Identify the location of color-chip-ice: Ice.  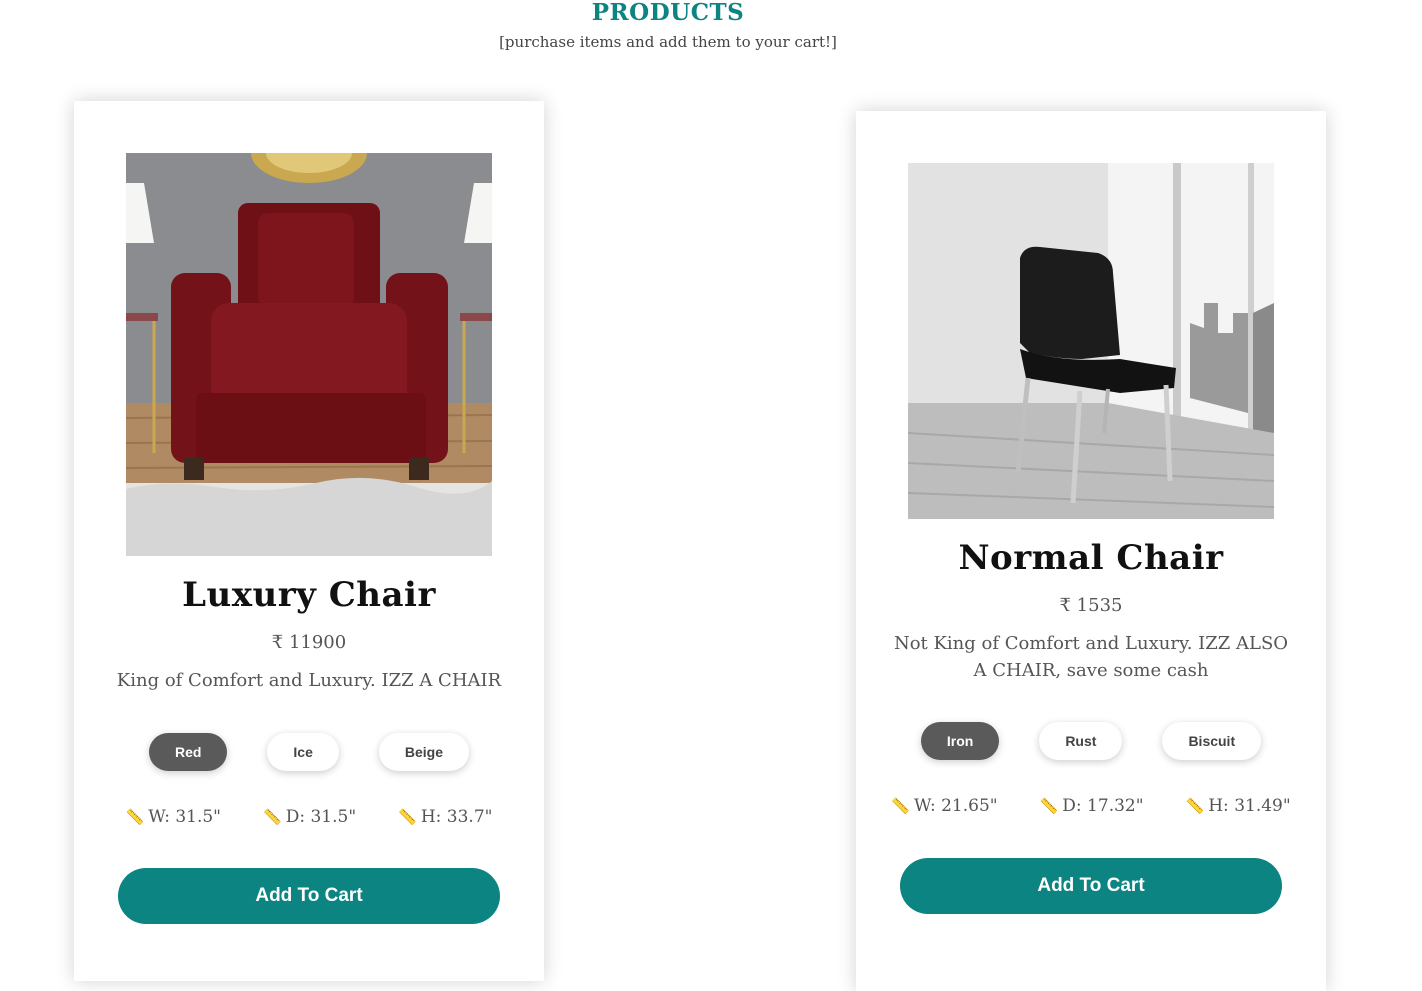
(303, 752).